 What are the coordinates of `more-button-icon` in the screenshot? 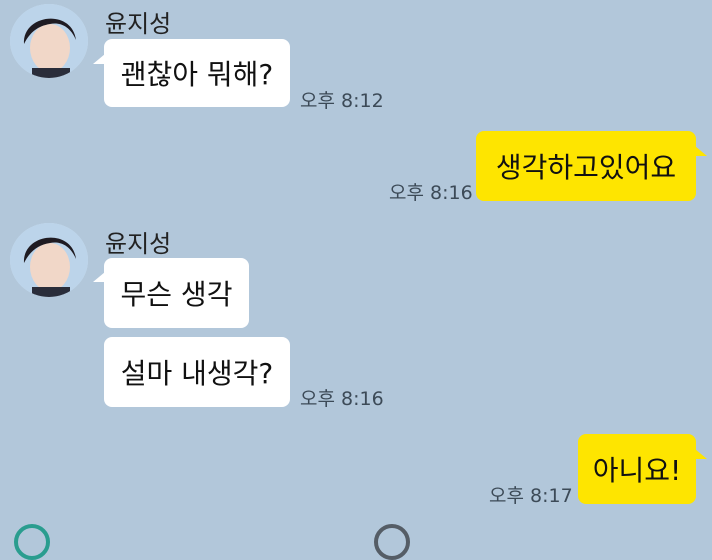 It's located at (392, 542).